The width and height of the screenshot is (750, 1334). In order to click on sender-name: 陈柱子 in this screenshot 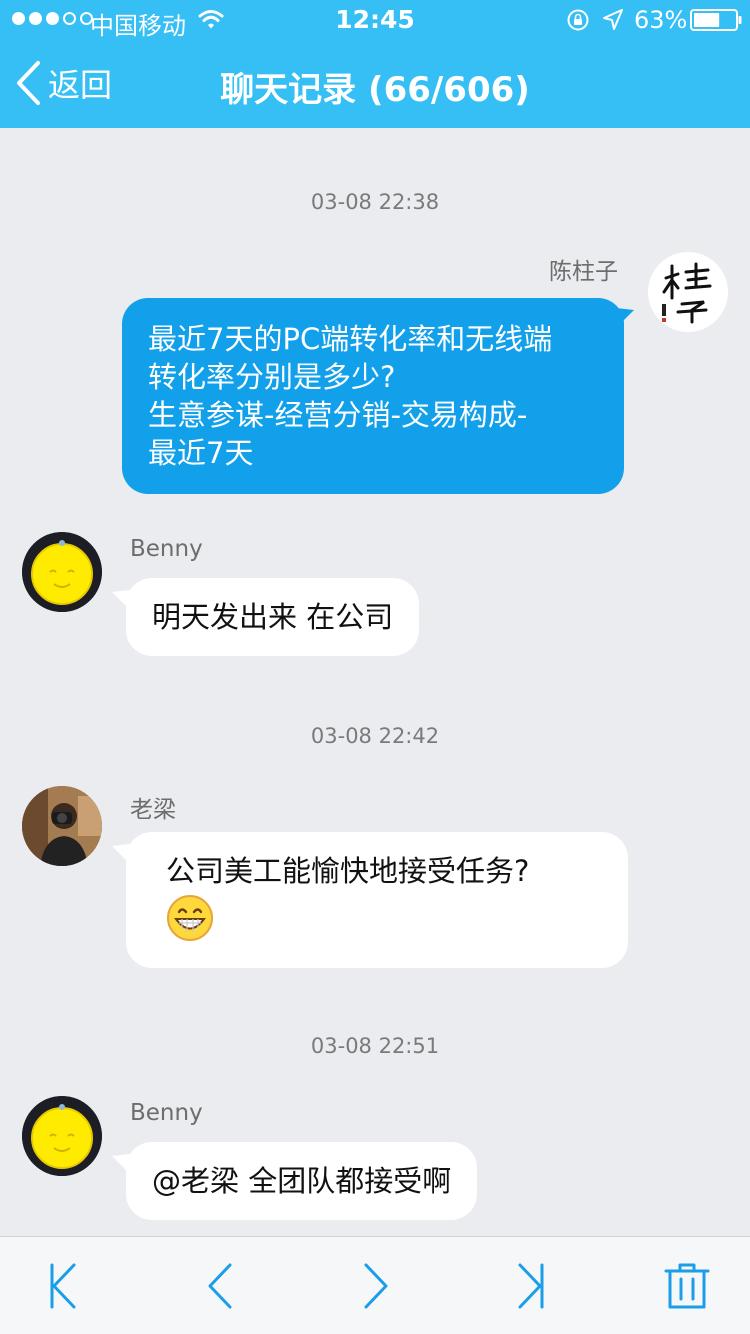, I will do `click(583, 272)`.